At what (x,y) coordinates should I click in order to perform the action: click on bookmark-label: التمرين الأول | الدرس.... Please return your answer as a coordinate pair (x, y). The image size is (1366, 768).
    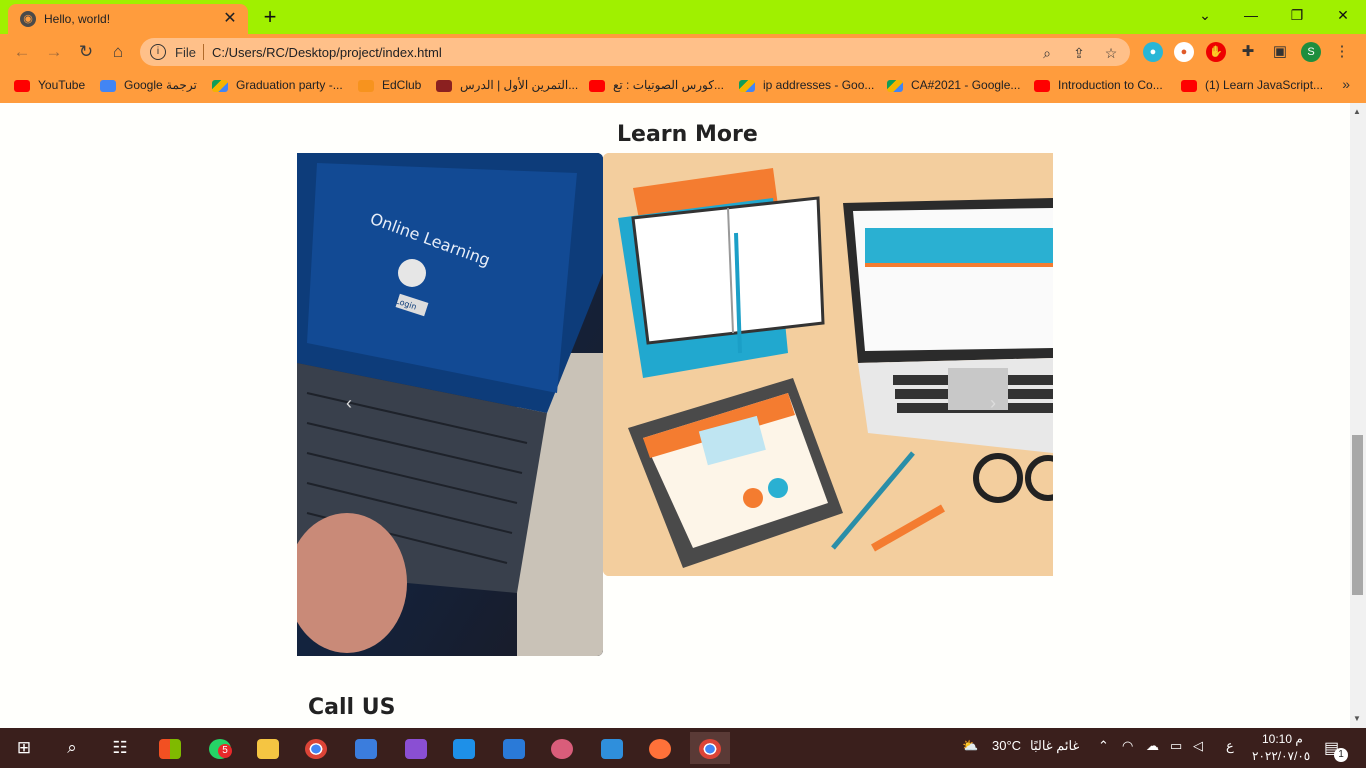
    Looking at the image, I should click on (519, 85).